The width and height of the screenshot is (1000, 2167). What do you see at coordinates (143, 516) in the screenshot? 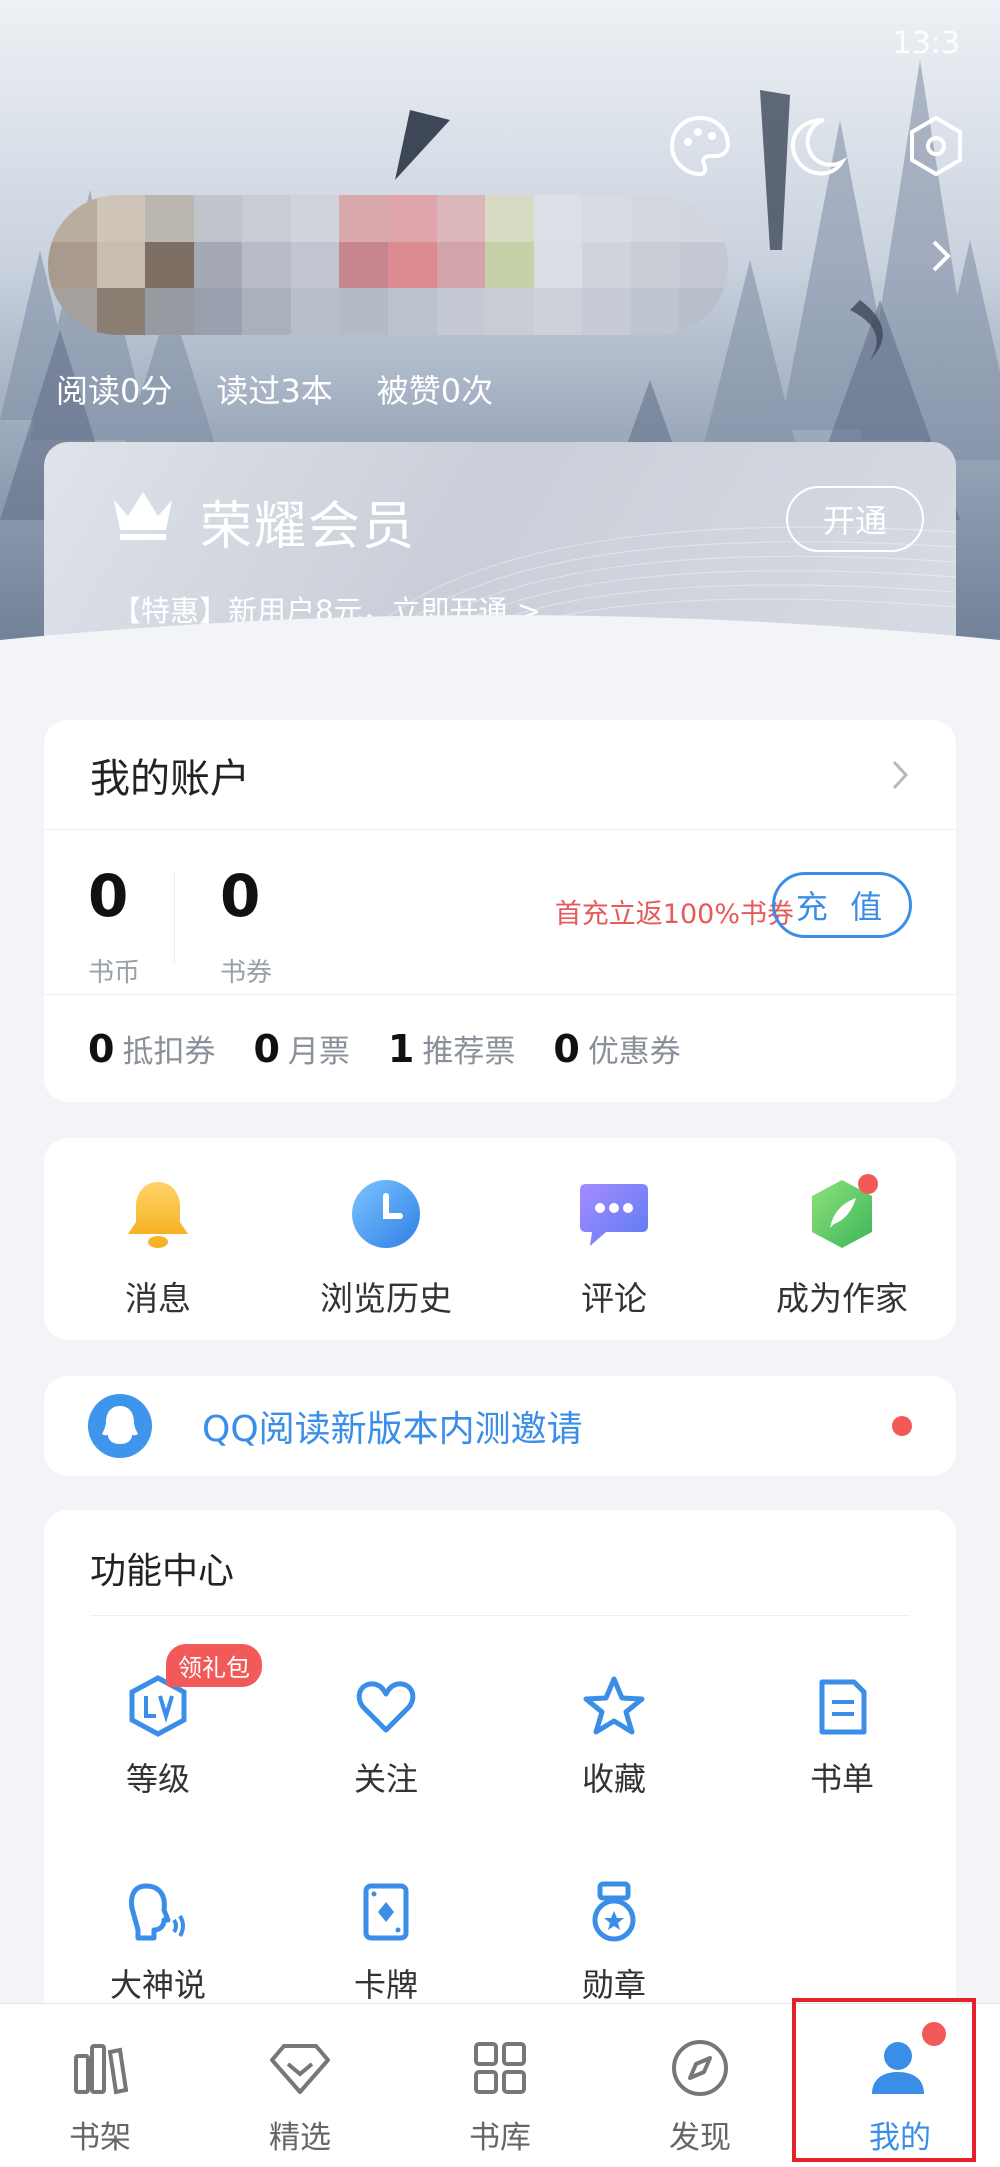
I see `crown-icon` at bounding box center [143, 516].